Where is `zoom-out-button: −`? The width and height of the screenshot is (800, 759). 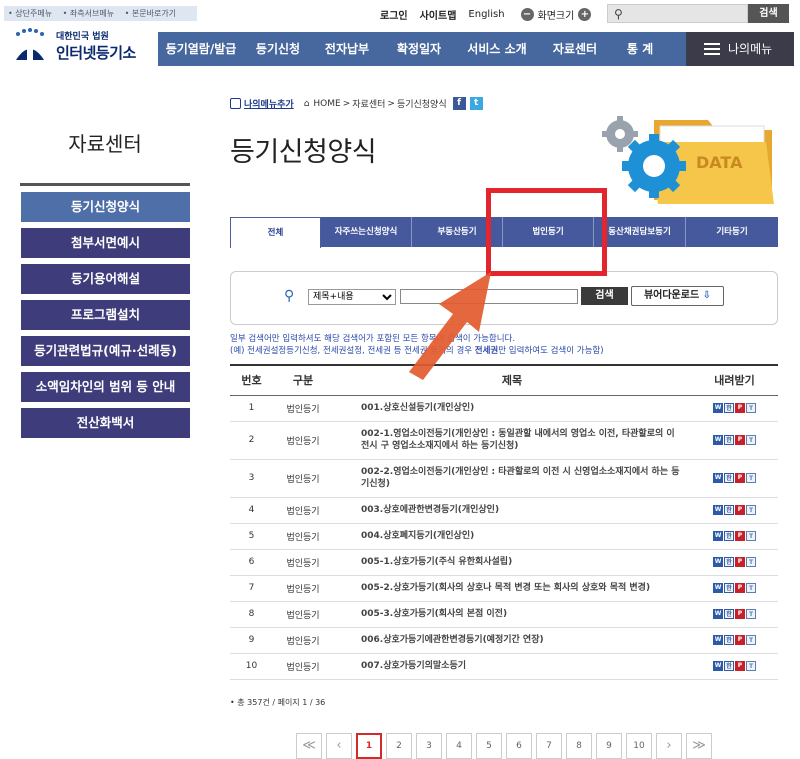 zoom-out-button: − is located at coordinates (527, 14).